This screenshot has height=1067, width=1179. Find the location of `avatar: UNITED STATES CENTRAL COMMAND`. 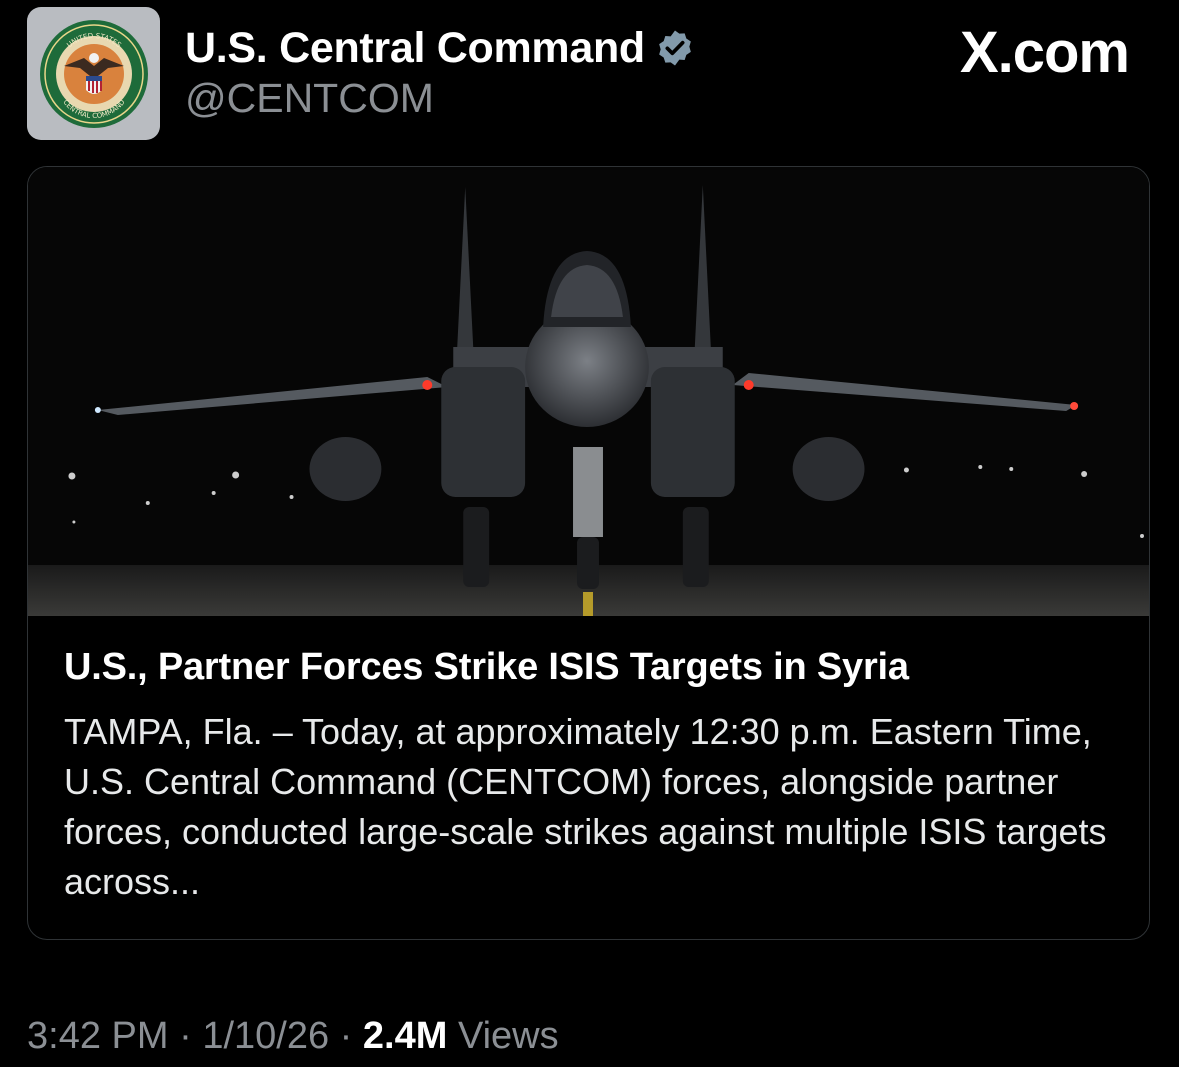

avatar: UNITED STATES CENTRAL COMMAND is located at coordinates (93, 73).